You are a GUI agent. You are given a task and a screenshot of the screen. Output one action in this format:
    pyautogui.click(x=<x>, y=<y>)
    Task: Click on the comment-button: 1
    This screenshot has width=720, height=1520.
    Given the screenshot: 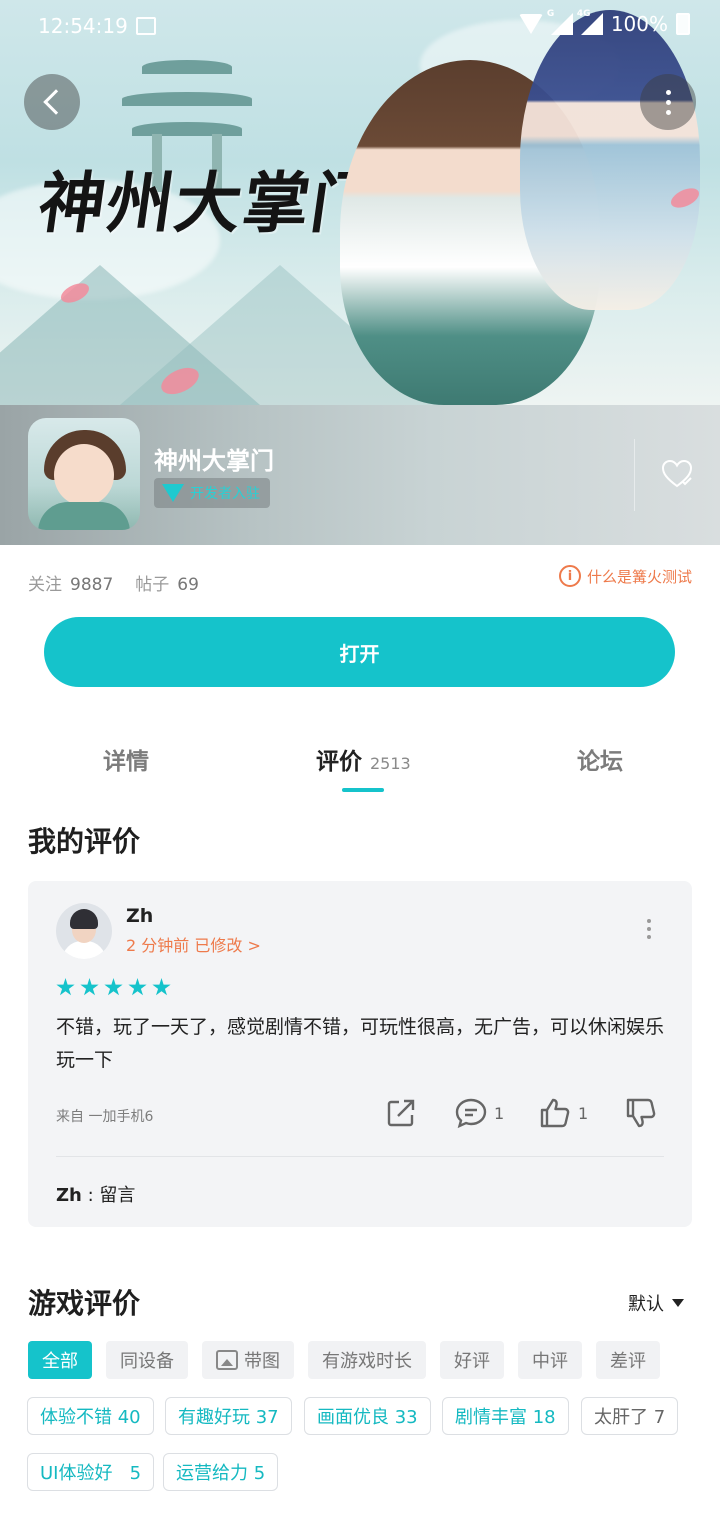 What is the action you would take?
    pyautogui.click(x=479, y=1113)
    